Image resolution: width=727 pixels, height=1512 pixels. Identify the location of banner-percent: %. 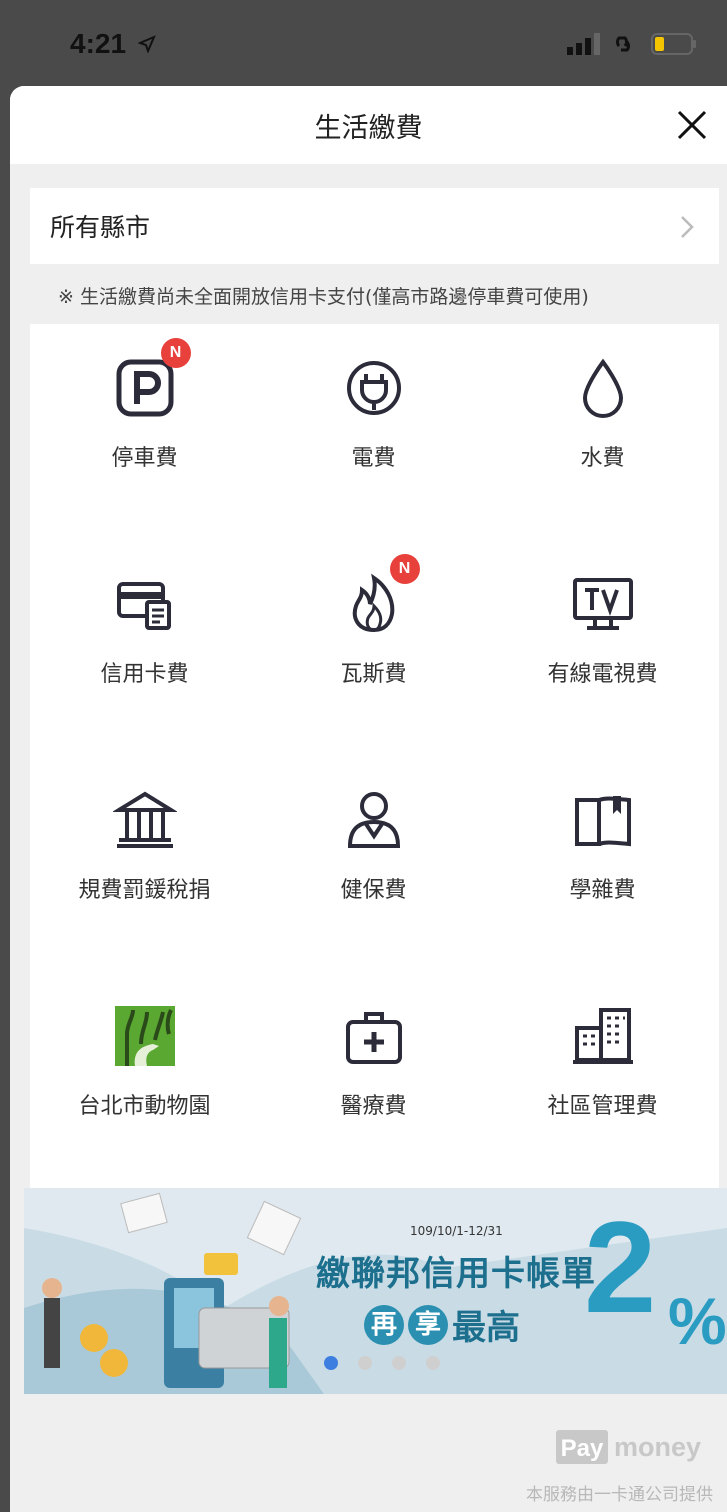
(697, 1321).